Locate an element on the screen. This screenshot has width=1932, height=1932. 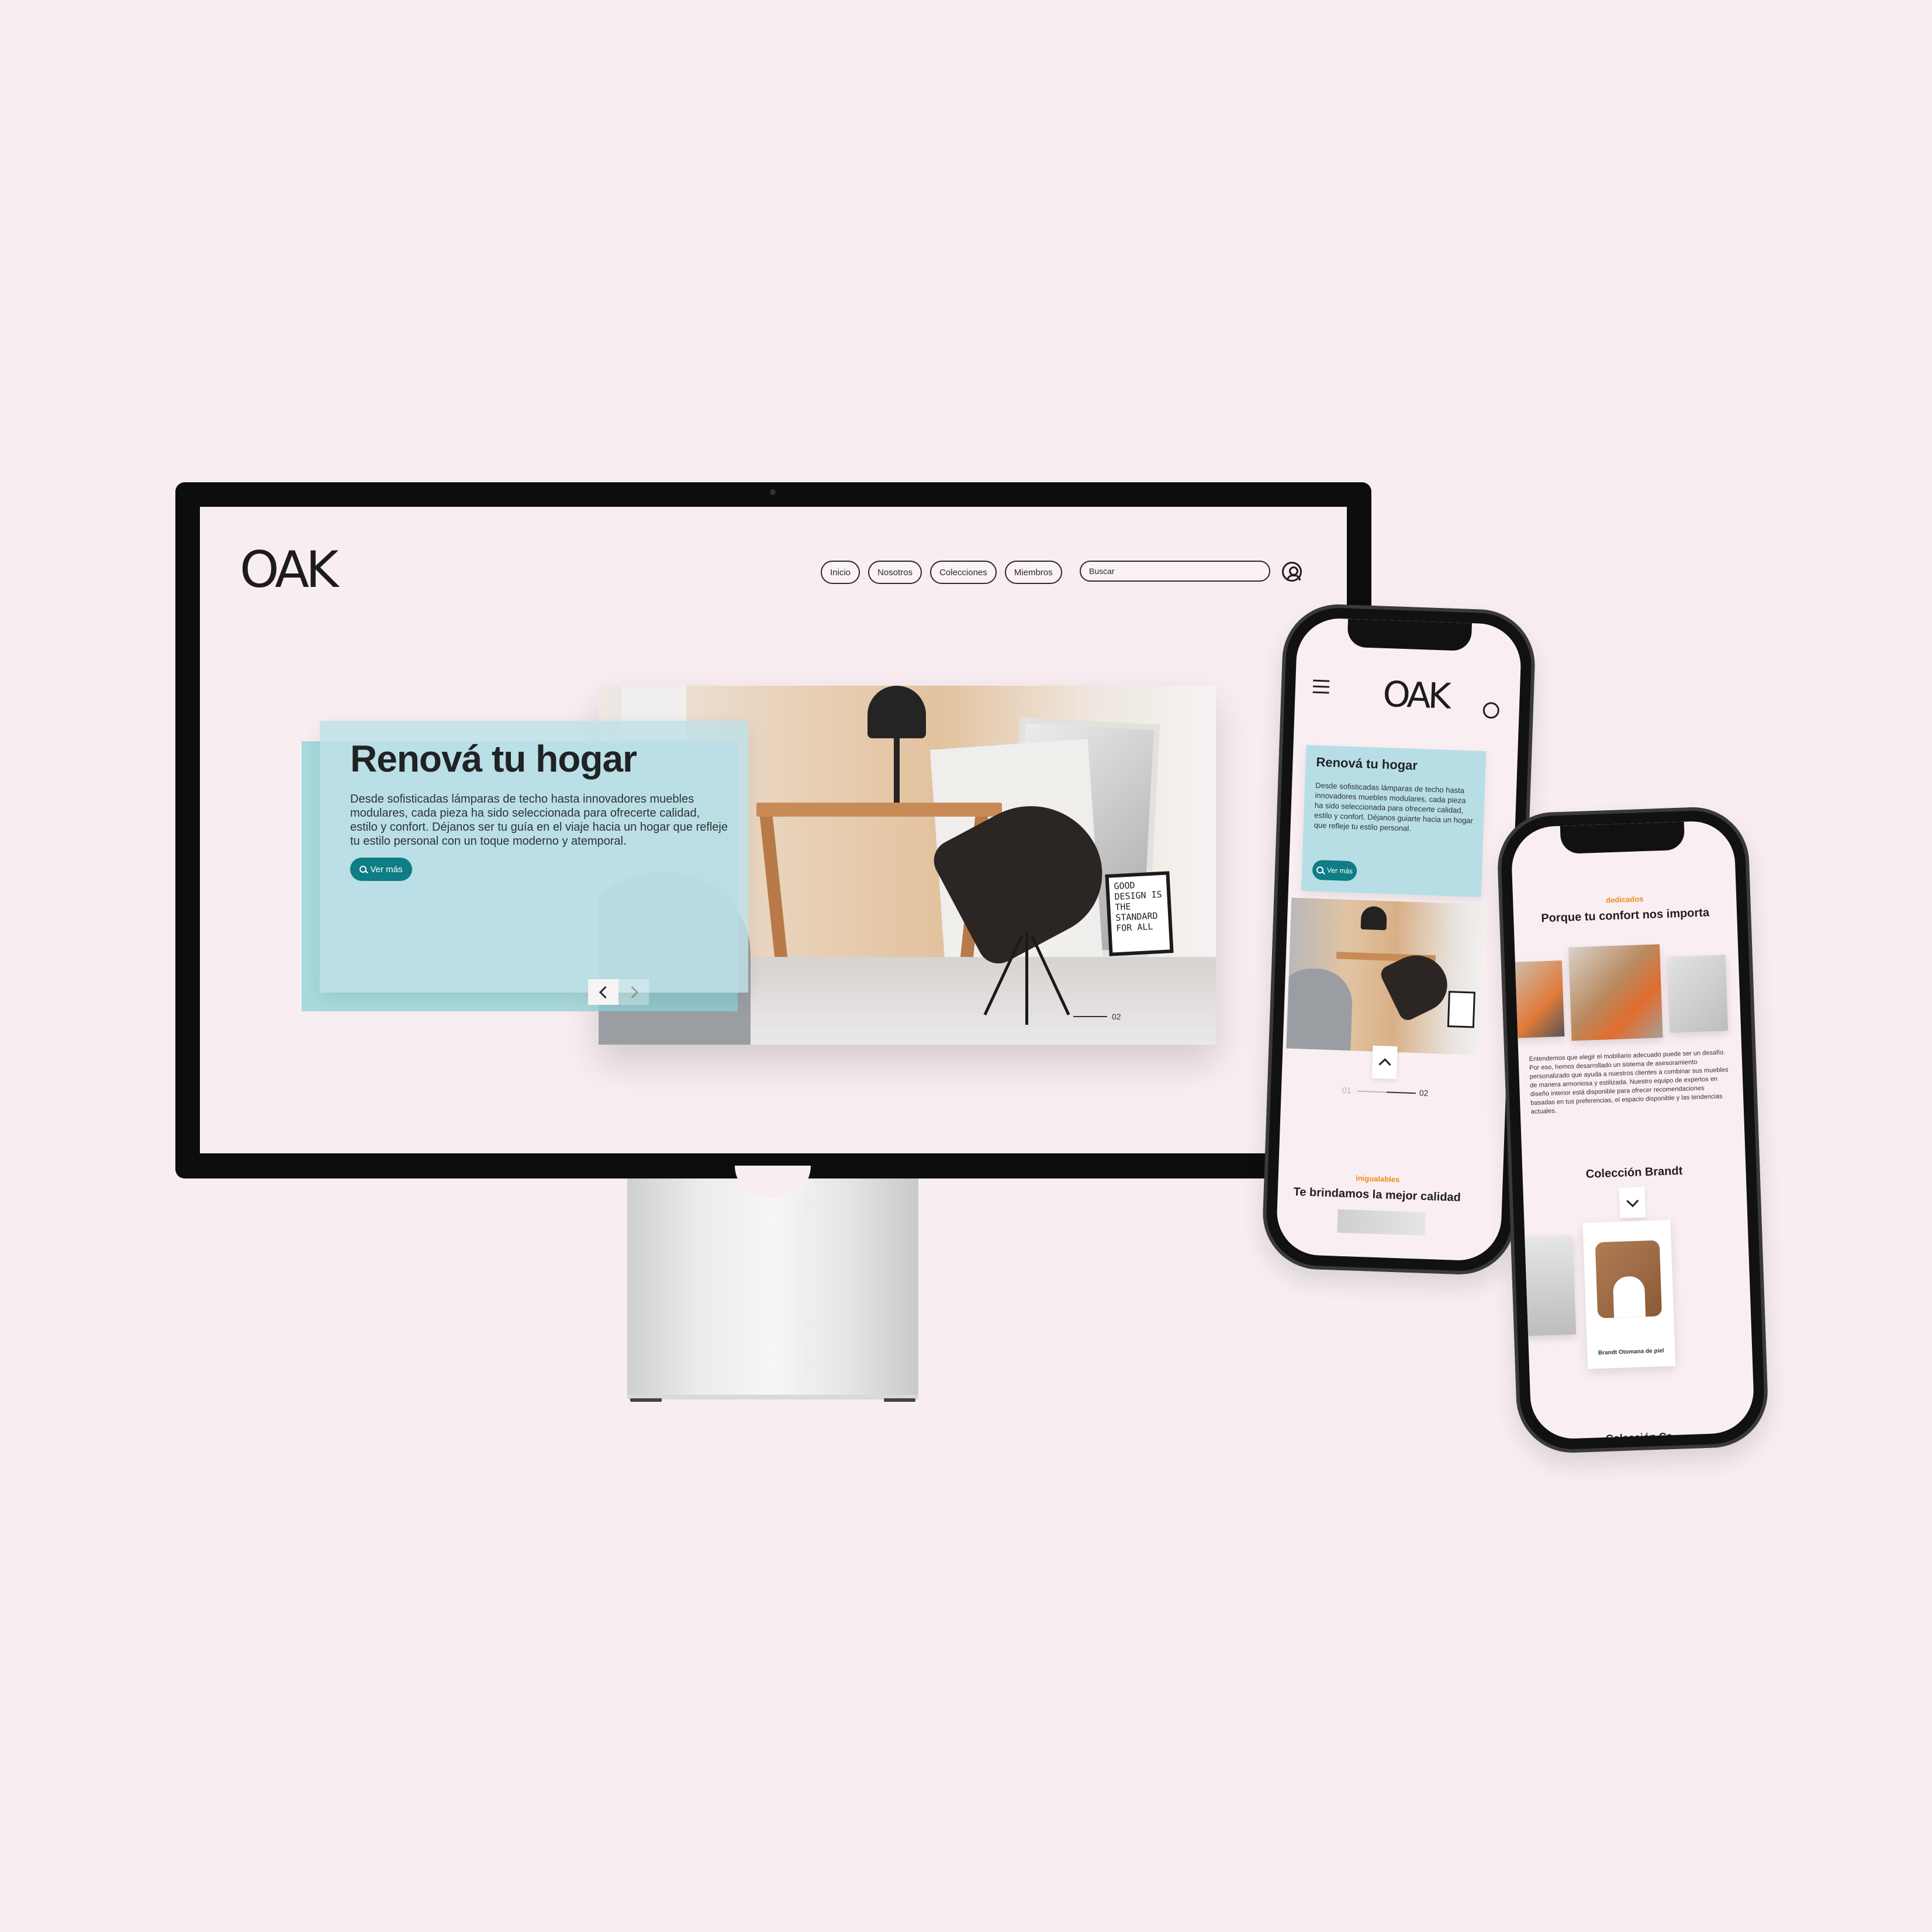
poster: GOOD DESIGN IS THE STANDARD FOR ALL is located at coordinates (1140, 914).